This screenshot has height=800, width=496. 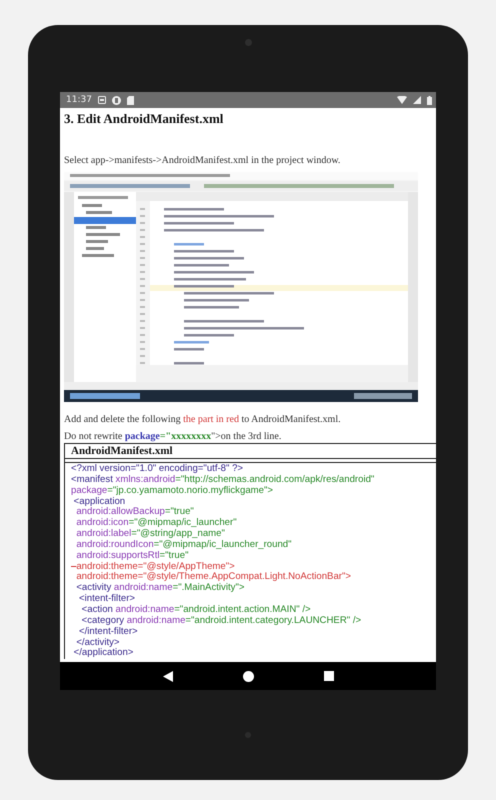 I want to click on code-line: </application>, so click(x=103, y=654).